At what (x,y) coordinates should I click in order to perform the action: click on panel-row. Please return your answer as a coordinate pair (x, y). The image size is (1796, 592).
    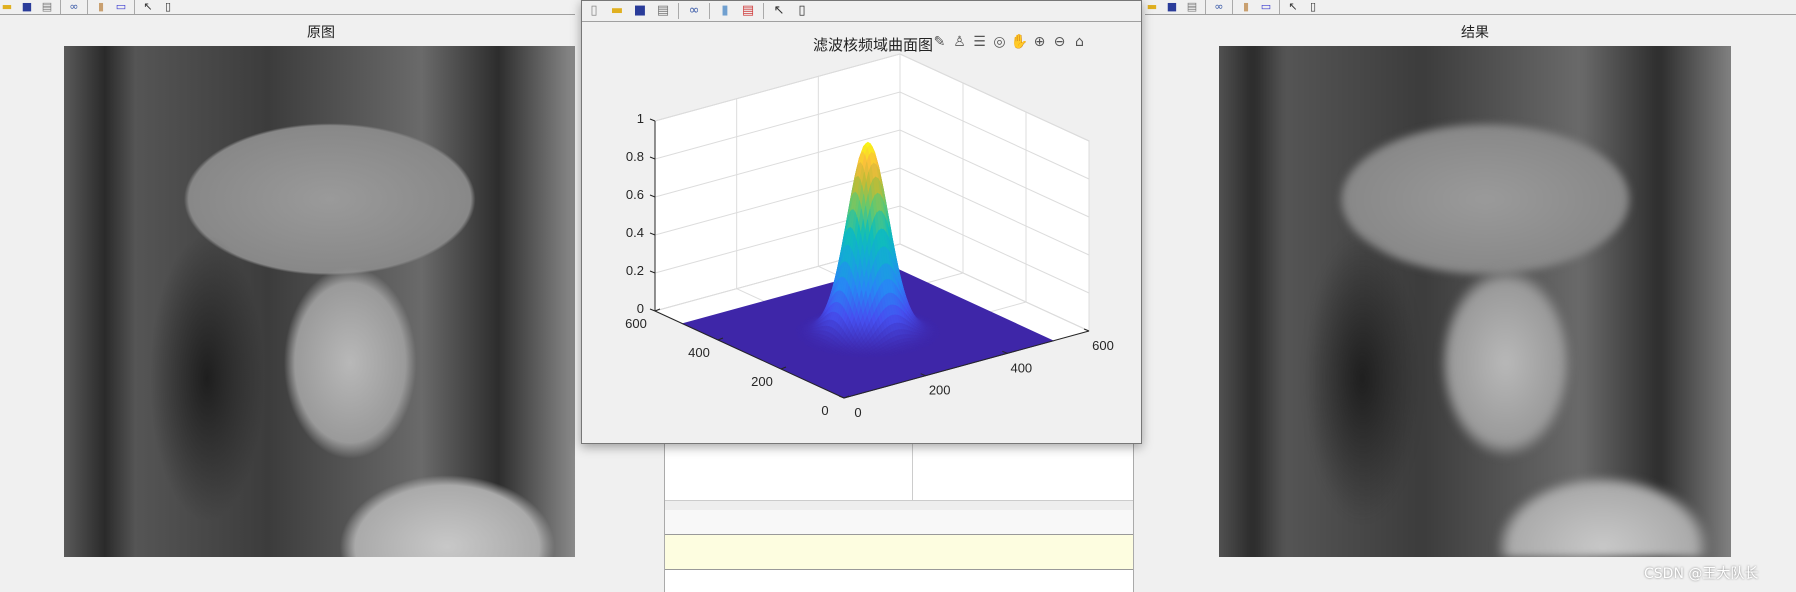
    Looking at the image, I should click on (899, 522).